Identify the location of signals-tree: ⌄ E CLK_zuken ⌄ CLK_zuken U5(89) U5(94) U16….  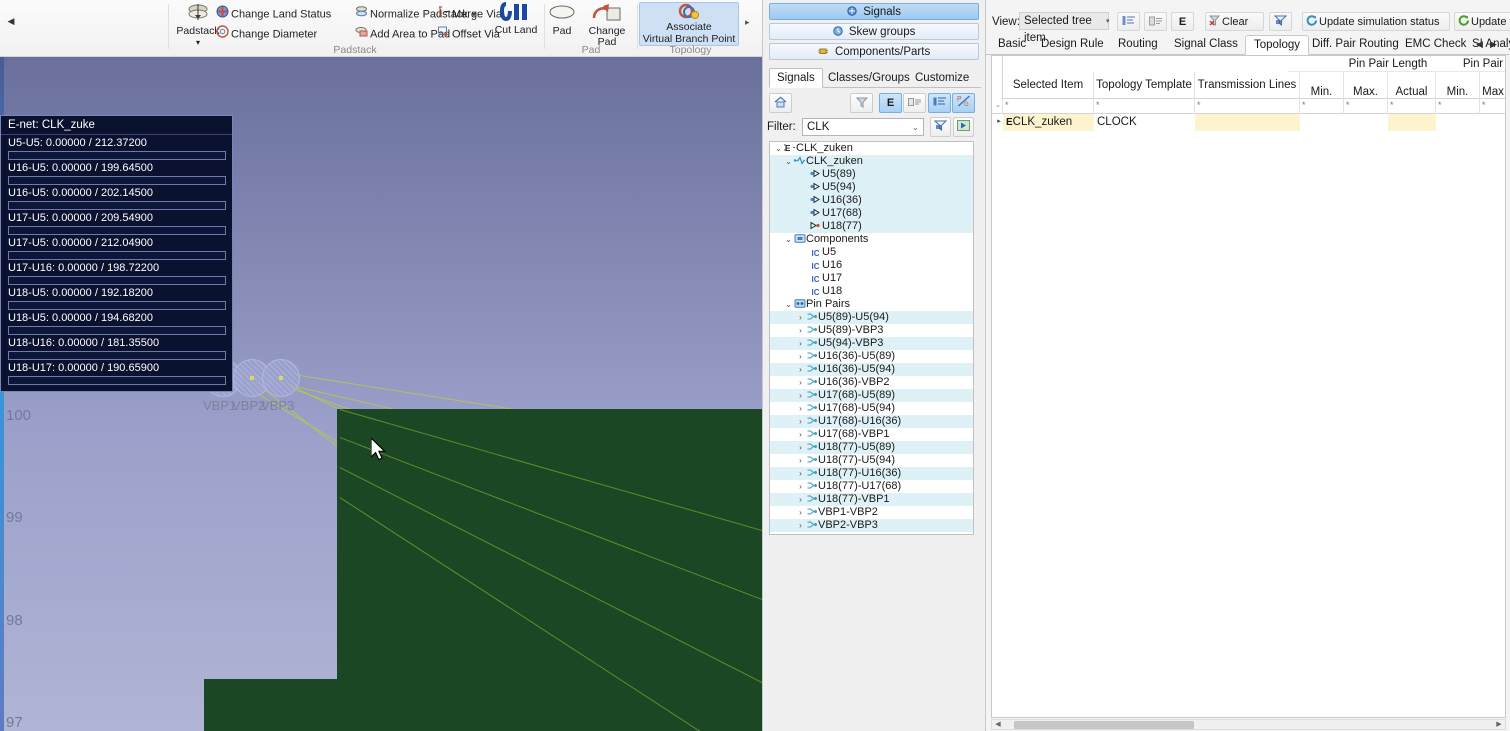
(871, 338).